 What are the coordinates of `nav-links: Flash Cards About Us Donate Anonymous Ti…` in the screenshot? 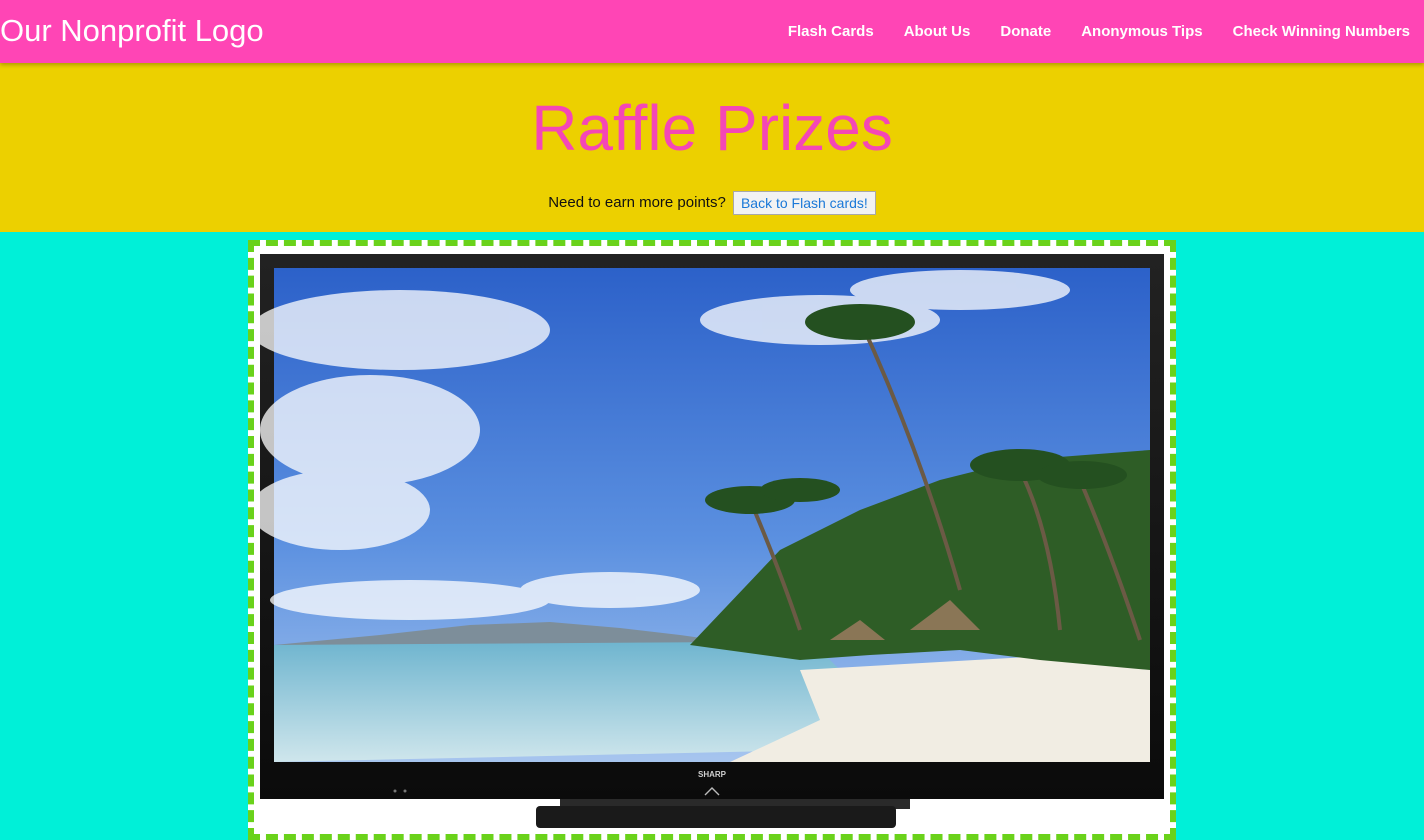 It's located at (1084, 31).